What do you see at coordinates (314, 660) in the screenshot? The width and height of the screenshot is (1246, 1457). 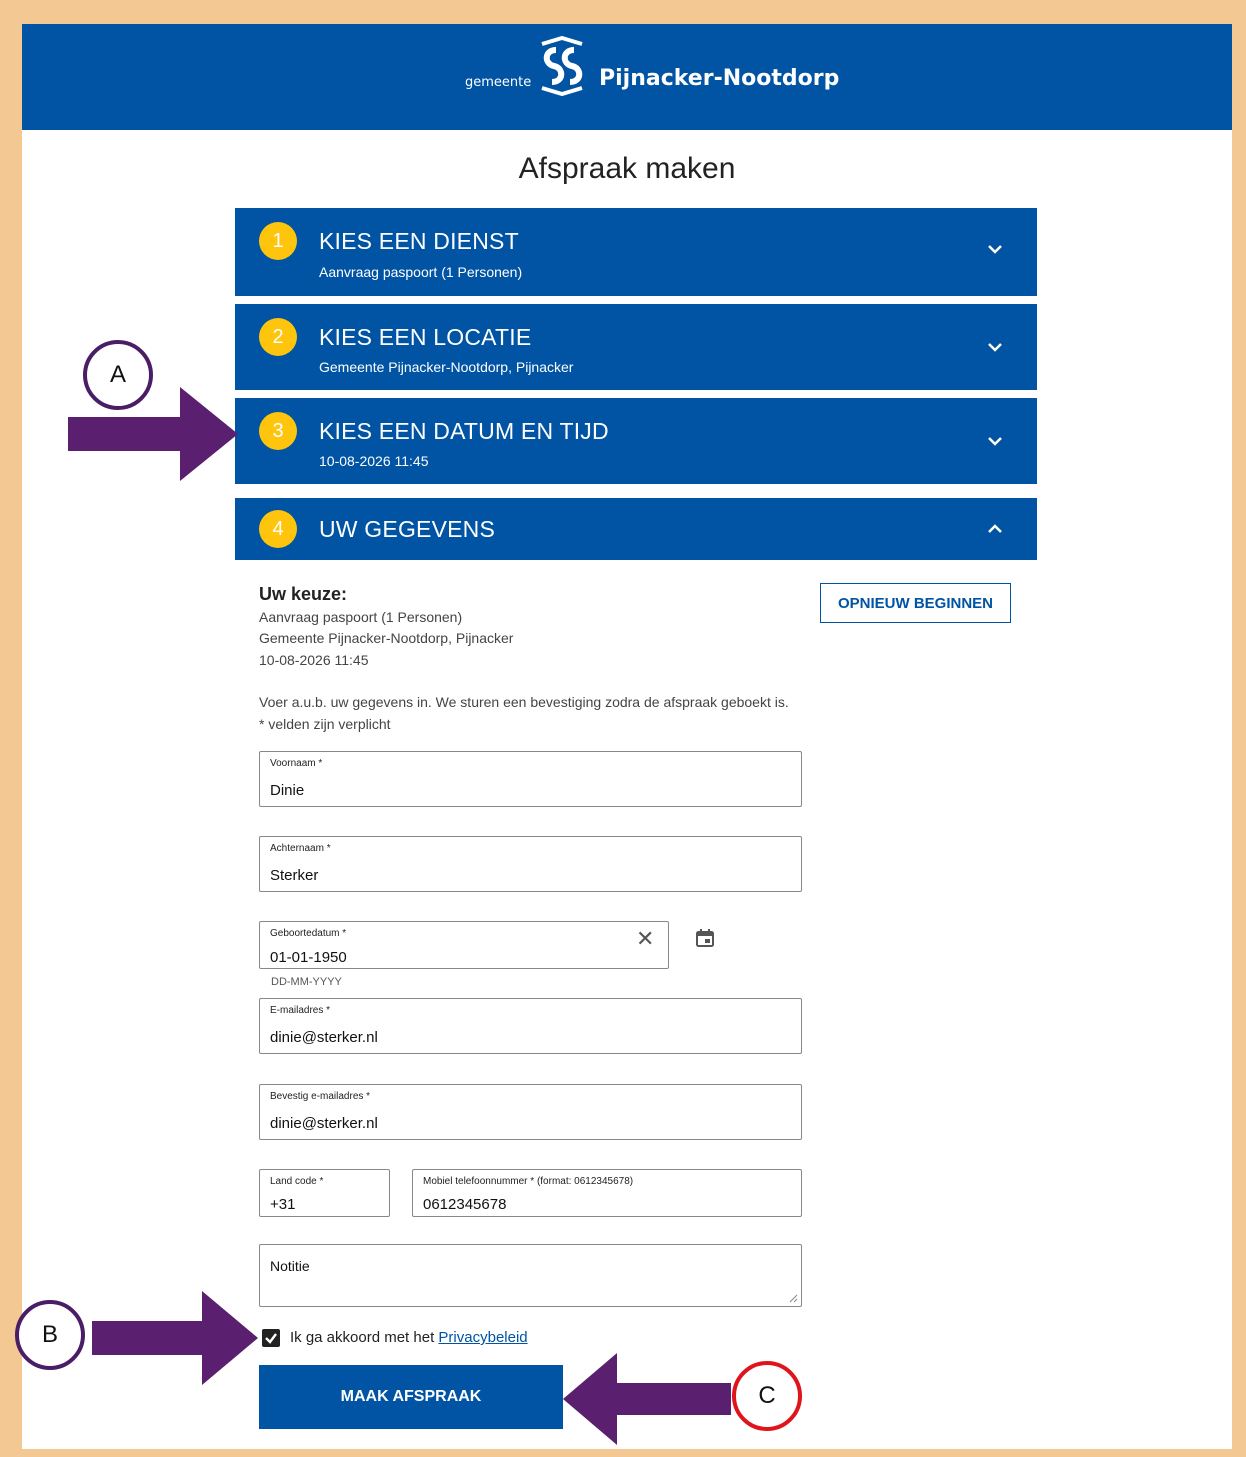 I see `keuze-datetime: 10-08-2026 11:45` at bounding box center [314, 660].